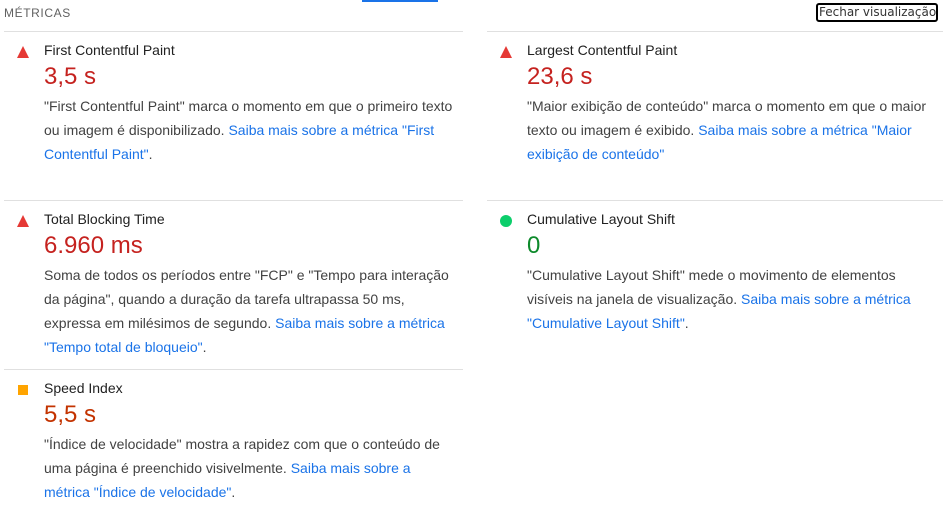  Describe the element at coordinates (104, 219) in the screenshot. I see `metric-name: Total Blocking Time` at that location.